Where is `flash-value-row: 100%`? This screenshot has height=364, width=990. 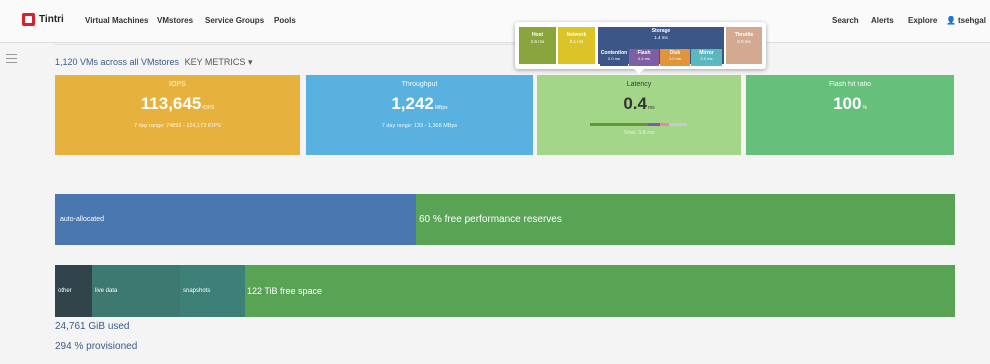 flash-value-row: 100% is located at coordinates (850, 104).